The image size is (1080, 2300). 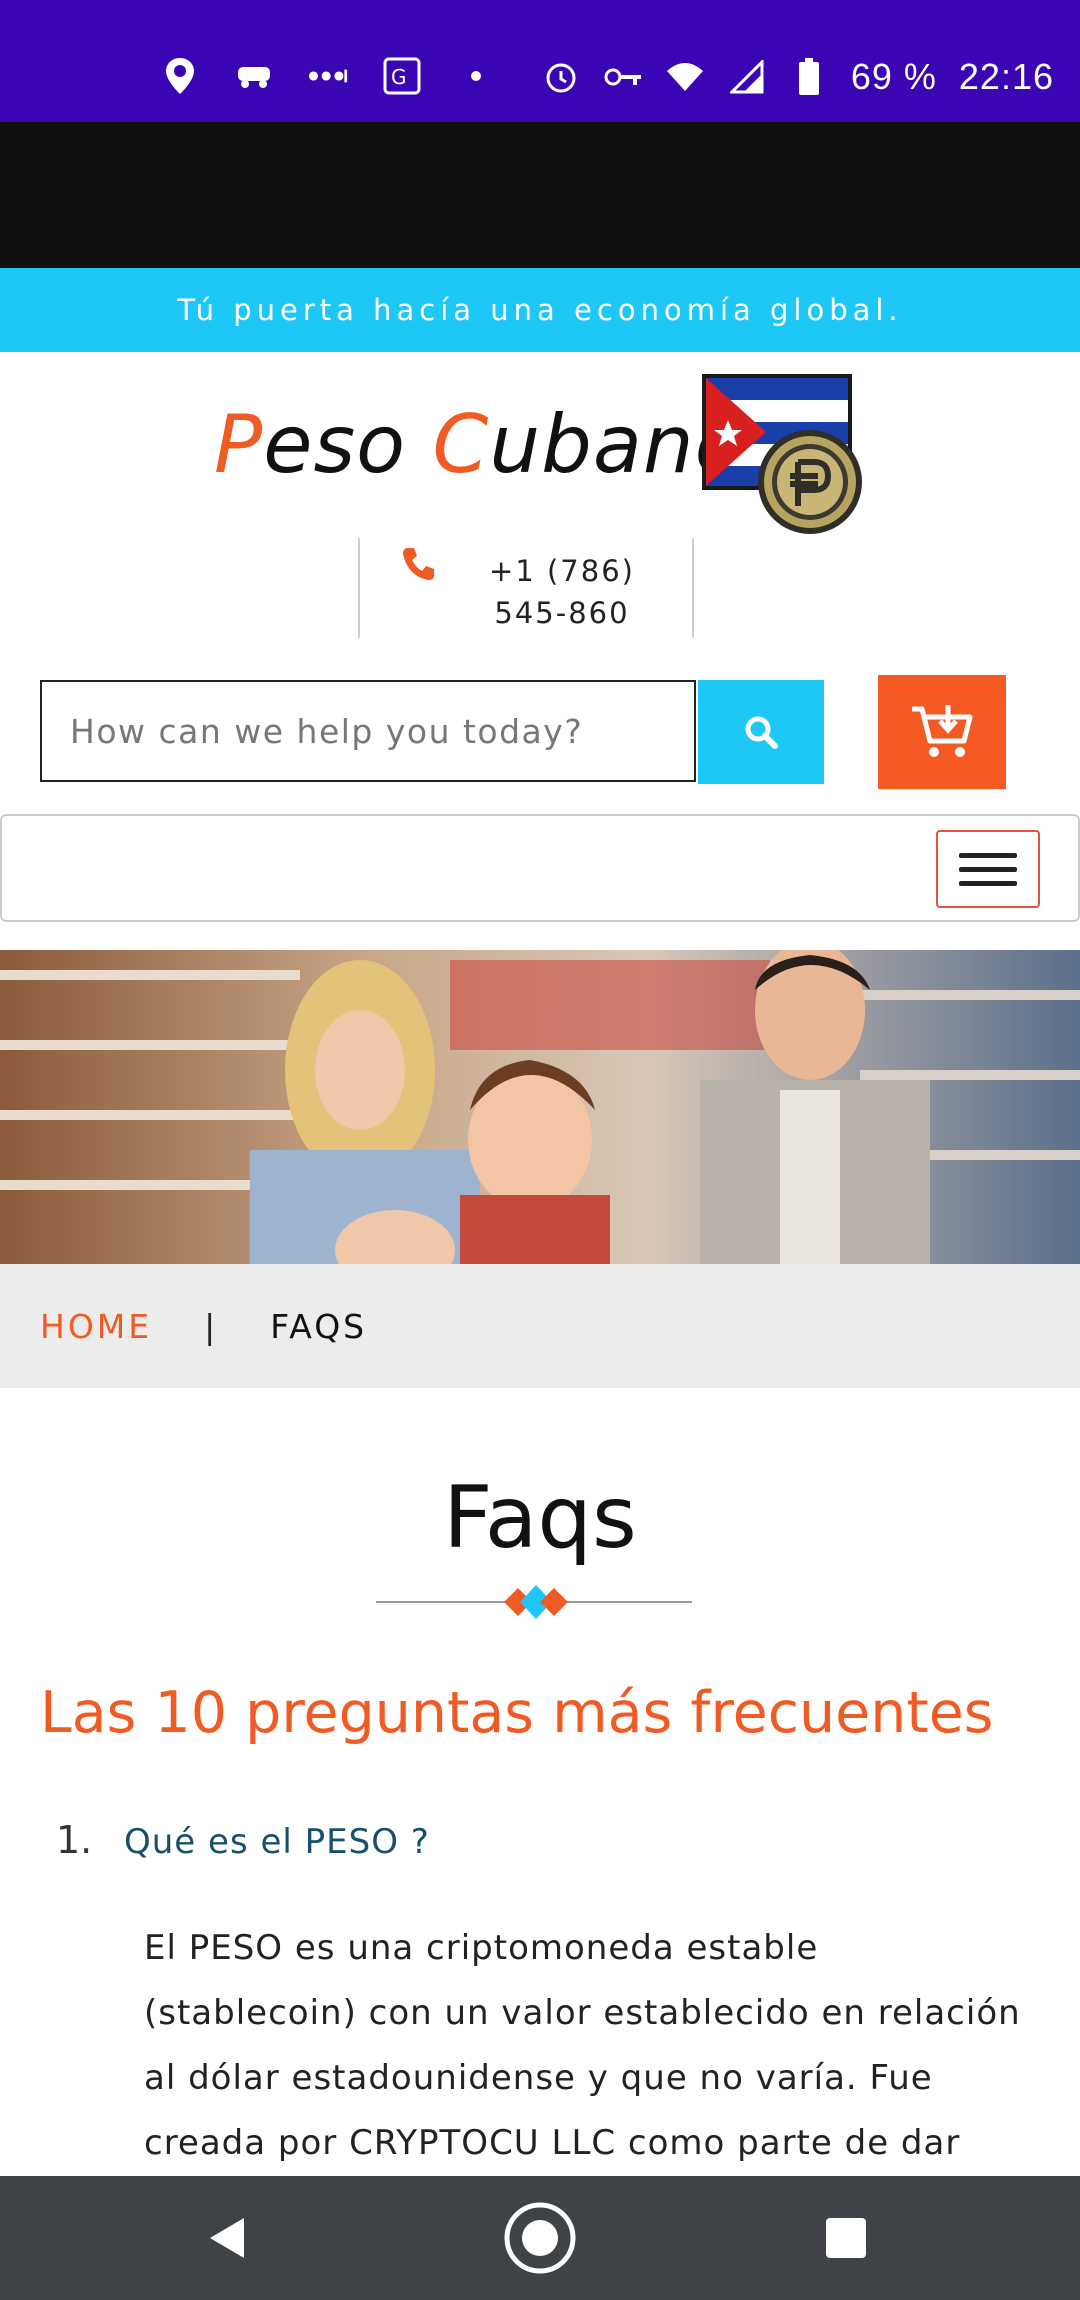 I want to click on cart-button, so click(x=942, y=732).